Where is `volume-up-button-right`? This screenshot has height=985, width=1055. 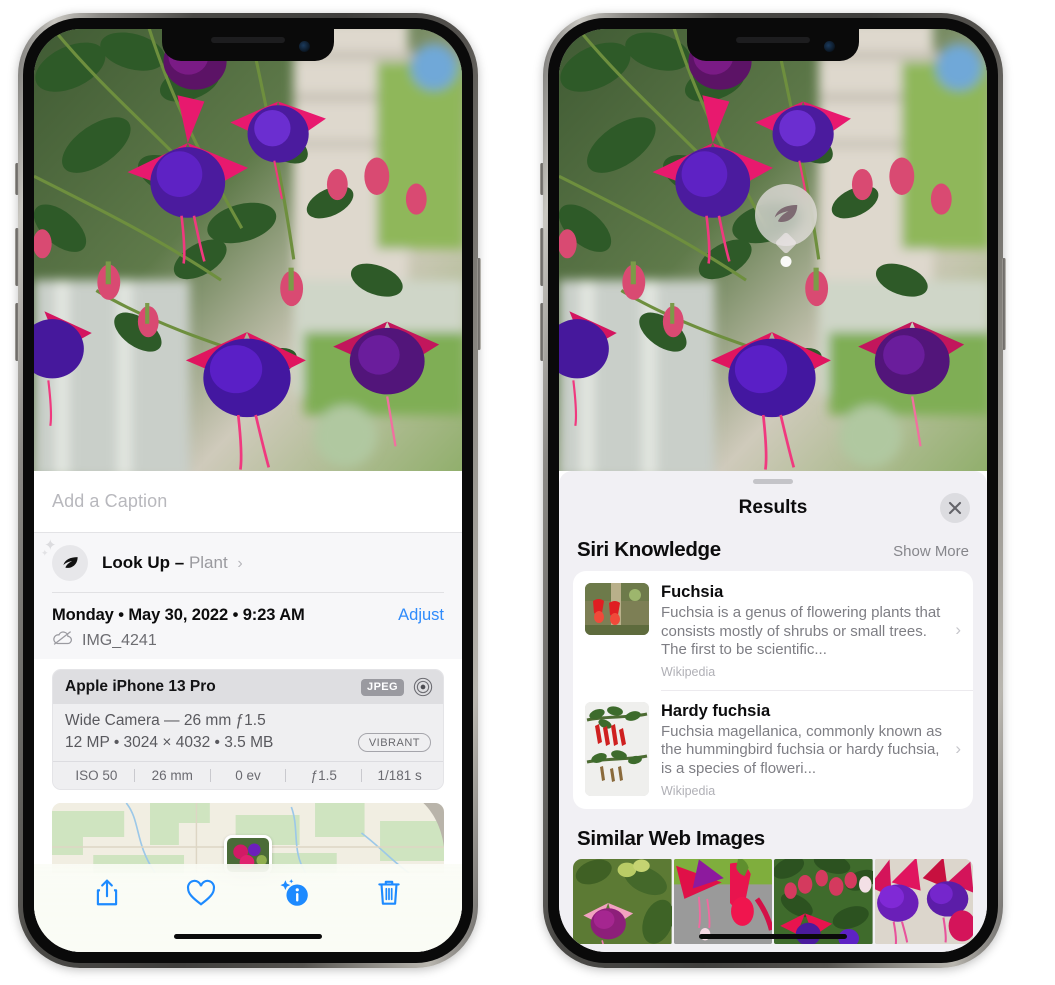
volume-up-button-right is located at coordinates (542, 257).